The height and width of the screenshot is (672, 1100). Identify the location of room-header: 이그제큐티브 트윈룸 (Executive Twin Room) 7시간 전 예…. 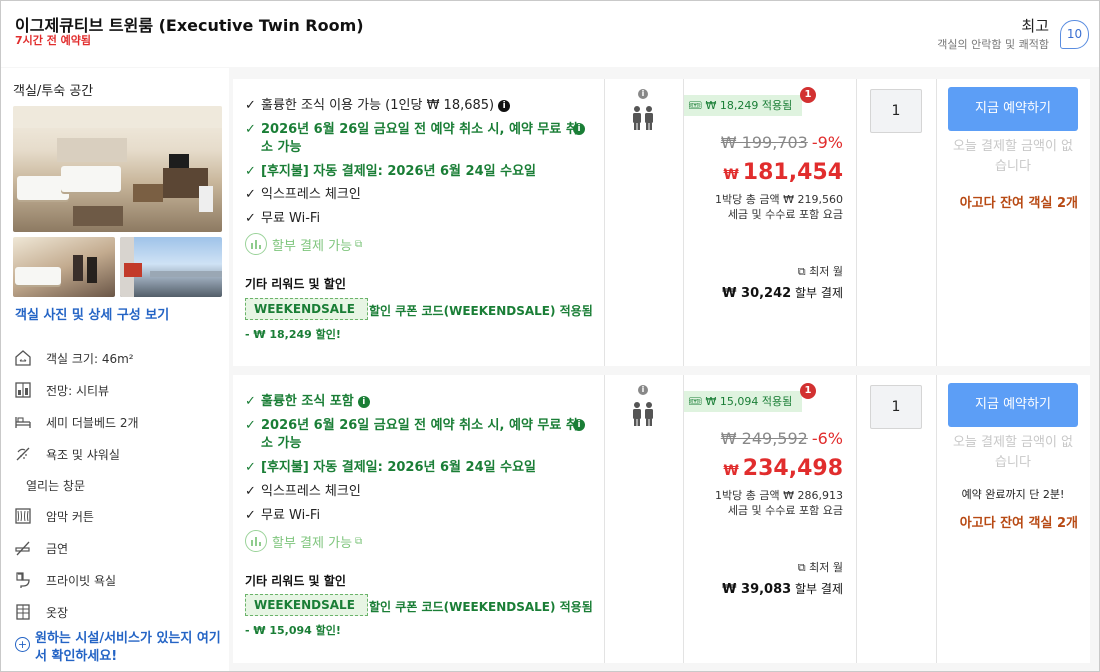
(550, 34).